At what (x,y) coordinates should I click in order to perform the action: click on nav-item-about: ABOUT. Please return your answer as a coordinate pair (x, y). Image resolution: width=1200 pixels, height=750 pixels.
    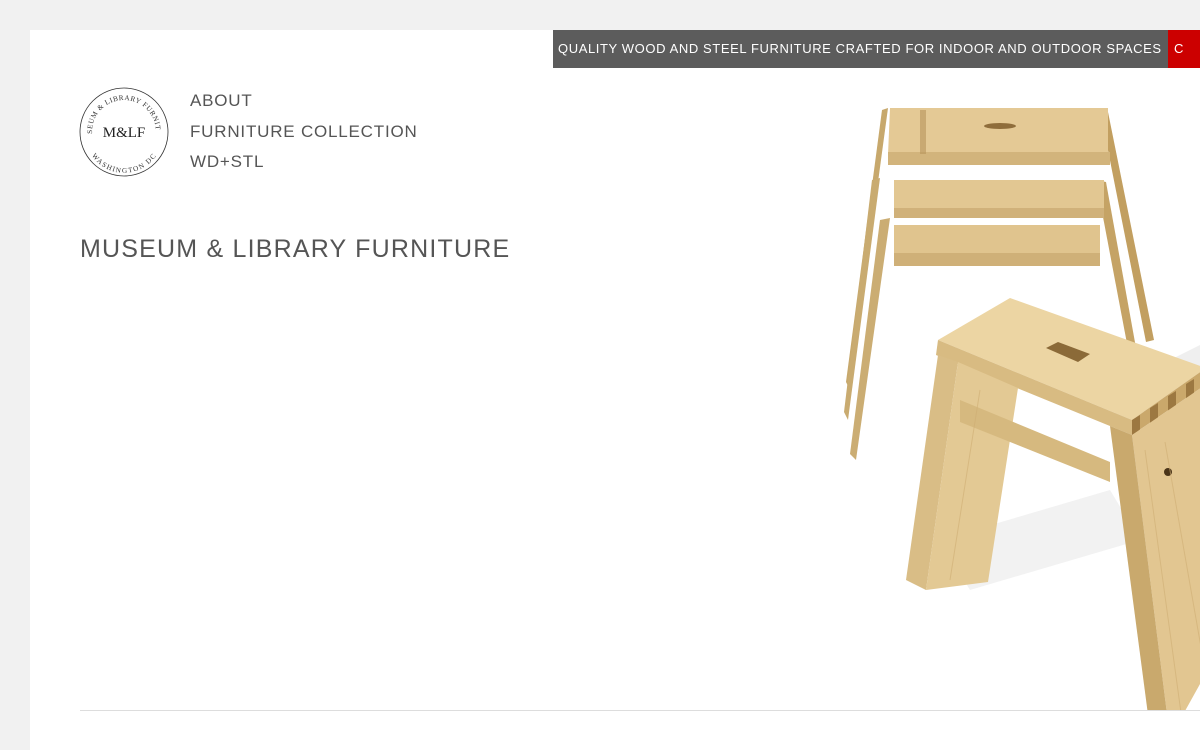
    Looking at the image, I should click on (304, 101).